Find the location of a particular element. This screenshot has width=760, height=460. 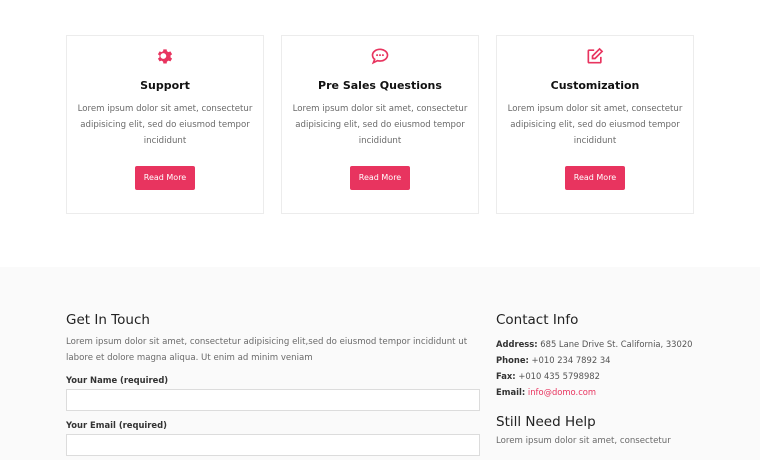

phone-value: +010 234 7892 34 is located at coordinates (571, 360).